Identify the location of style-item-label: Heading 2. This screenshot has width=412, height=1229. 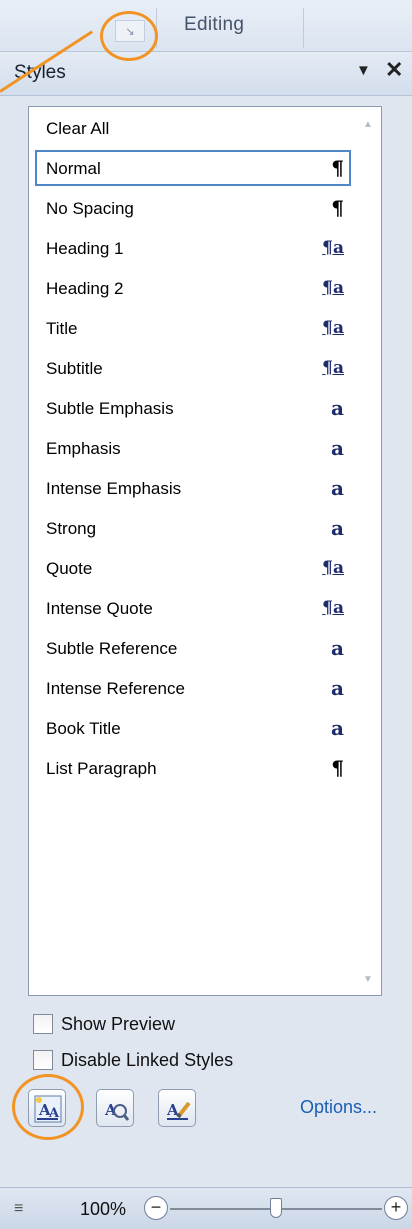
(85, 288).